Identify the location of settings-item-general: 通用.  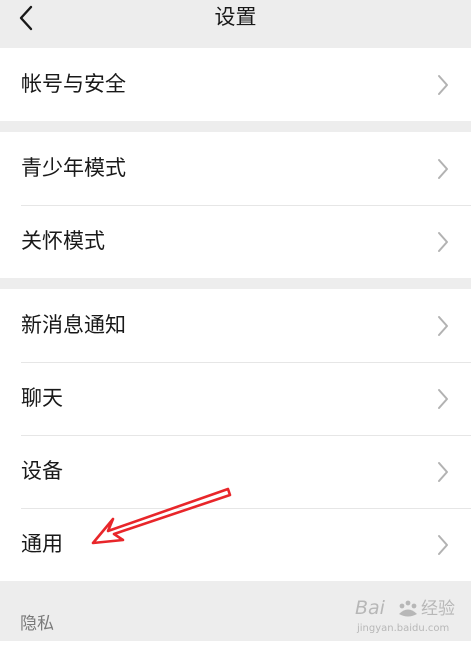
(235, 544).